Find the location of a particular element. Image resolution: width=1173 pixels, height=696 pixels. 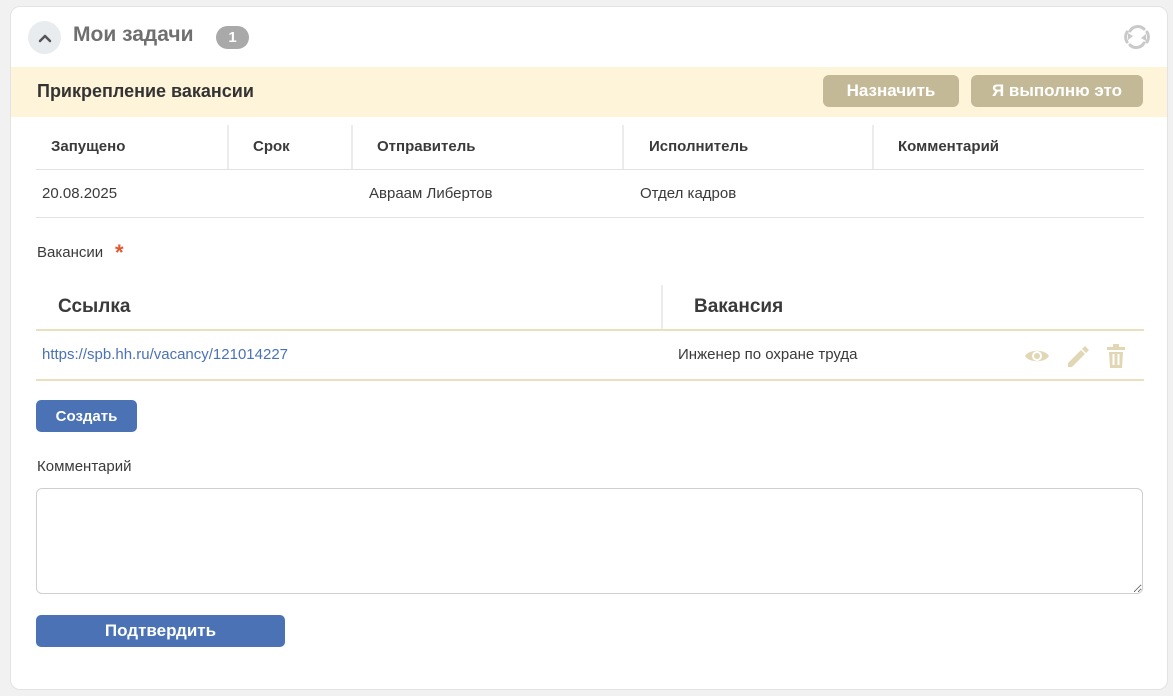

take-task-button: Я выполню это is located at coordinates (1057, 91).